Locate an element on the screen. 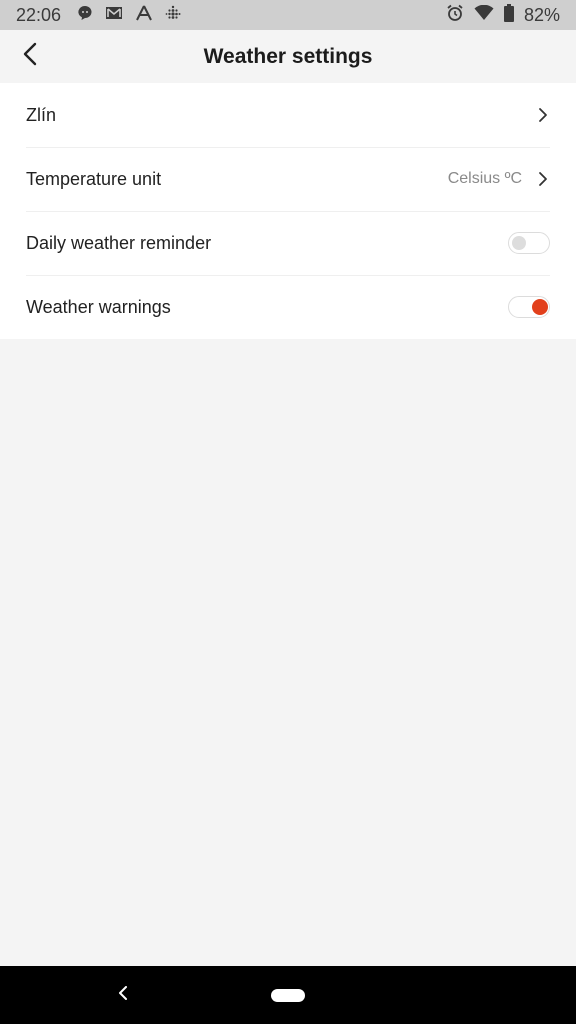  setting-location-right is located at coordinates (543, 115).